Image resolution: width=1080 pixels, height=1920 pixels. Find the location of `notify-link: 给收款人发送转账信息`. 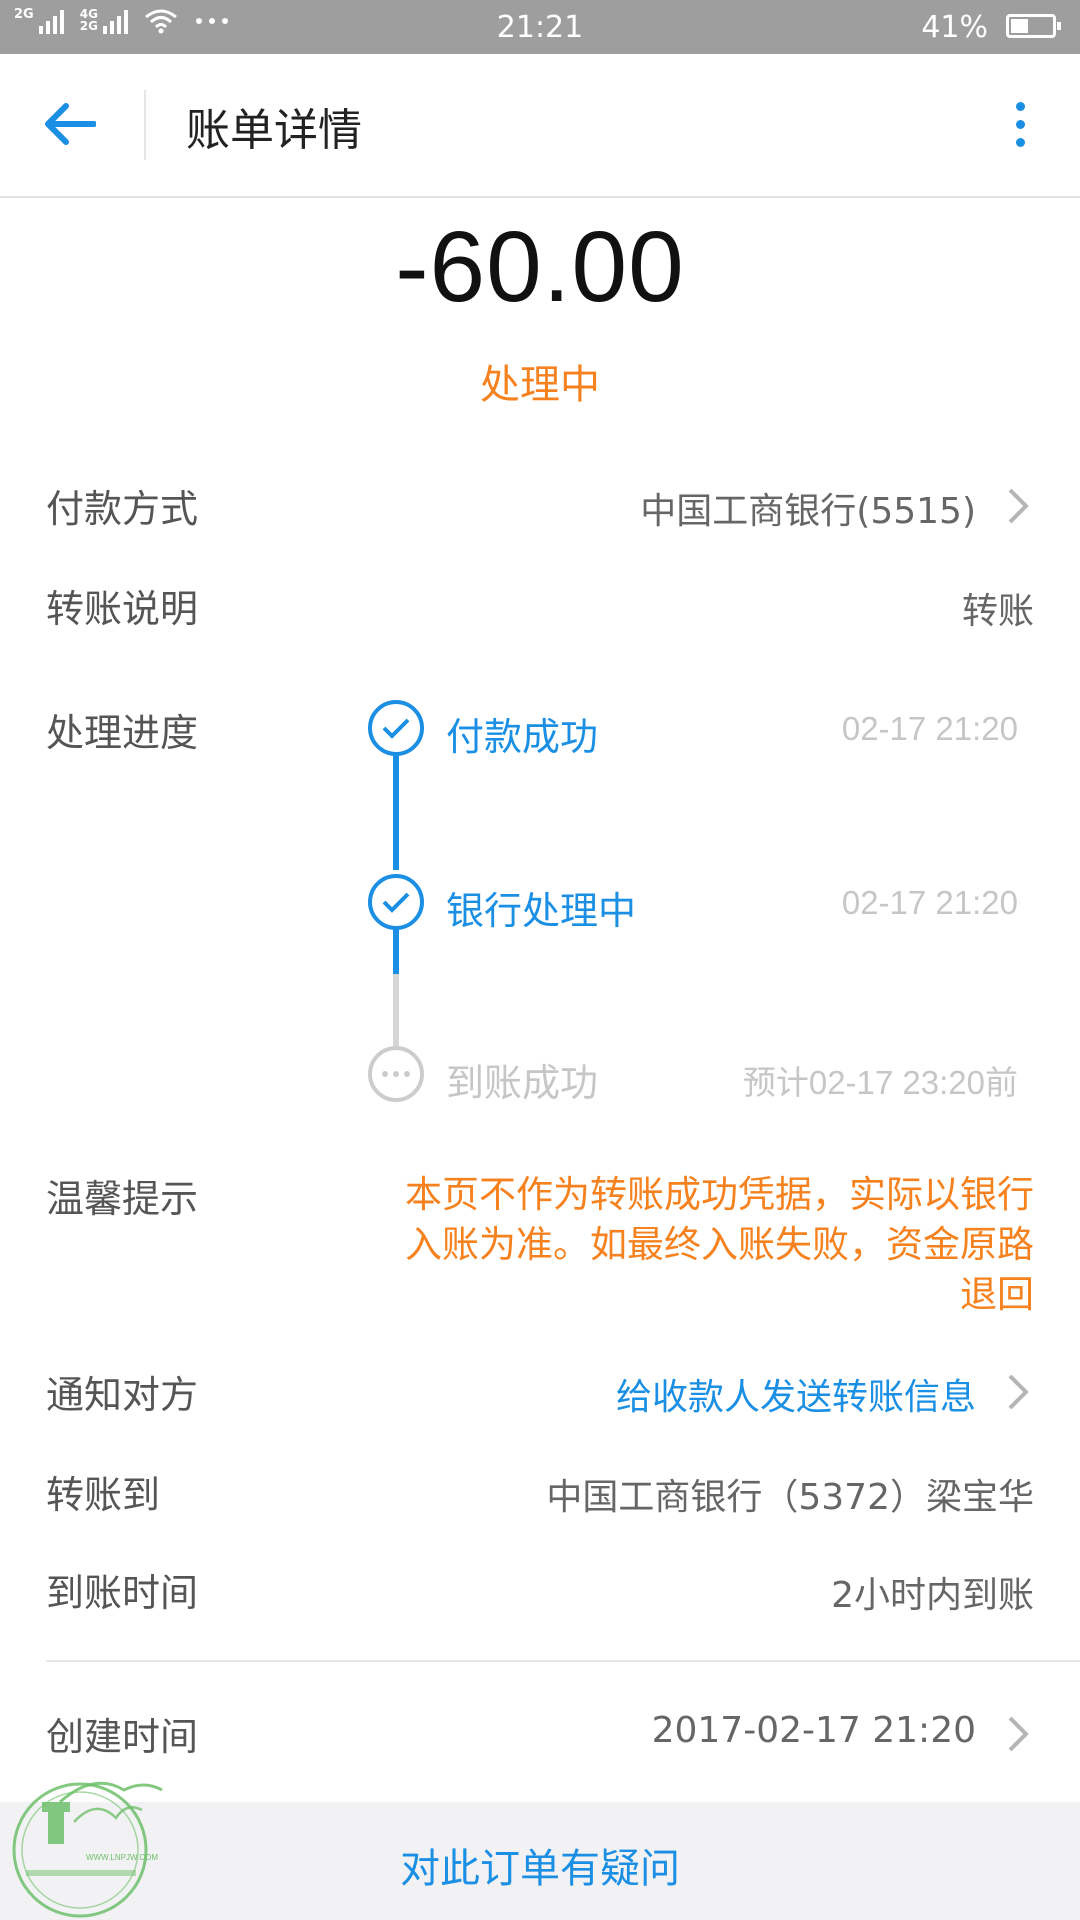

notify-link: 给收款人发送转账信息 is located at coordinates (796, 1394).